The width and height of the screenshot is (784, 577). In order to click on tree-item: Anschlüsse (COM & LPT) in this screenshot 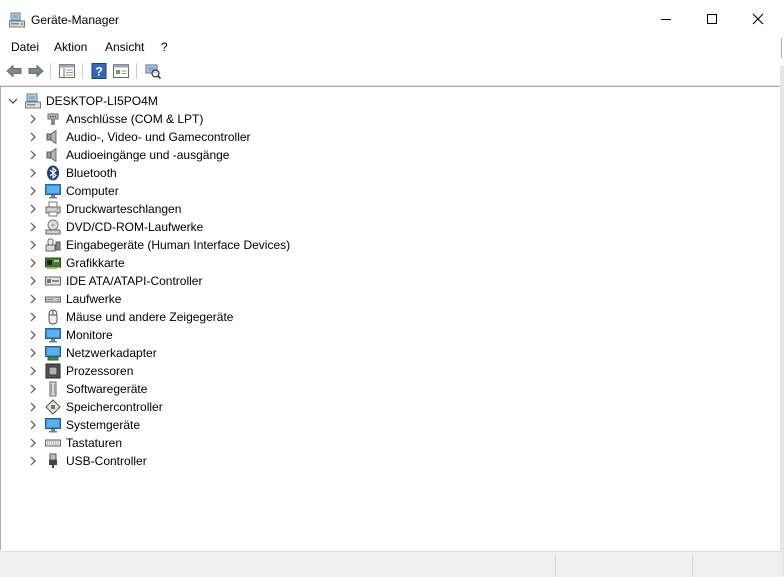, I will do `click(251, 119)`.